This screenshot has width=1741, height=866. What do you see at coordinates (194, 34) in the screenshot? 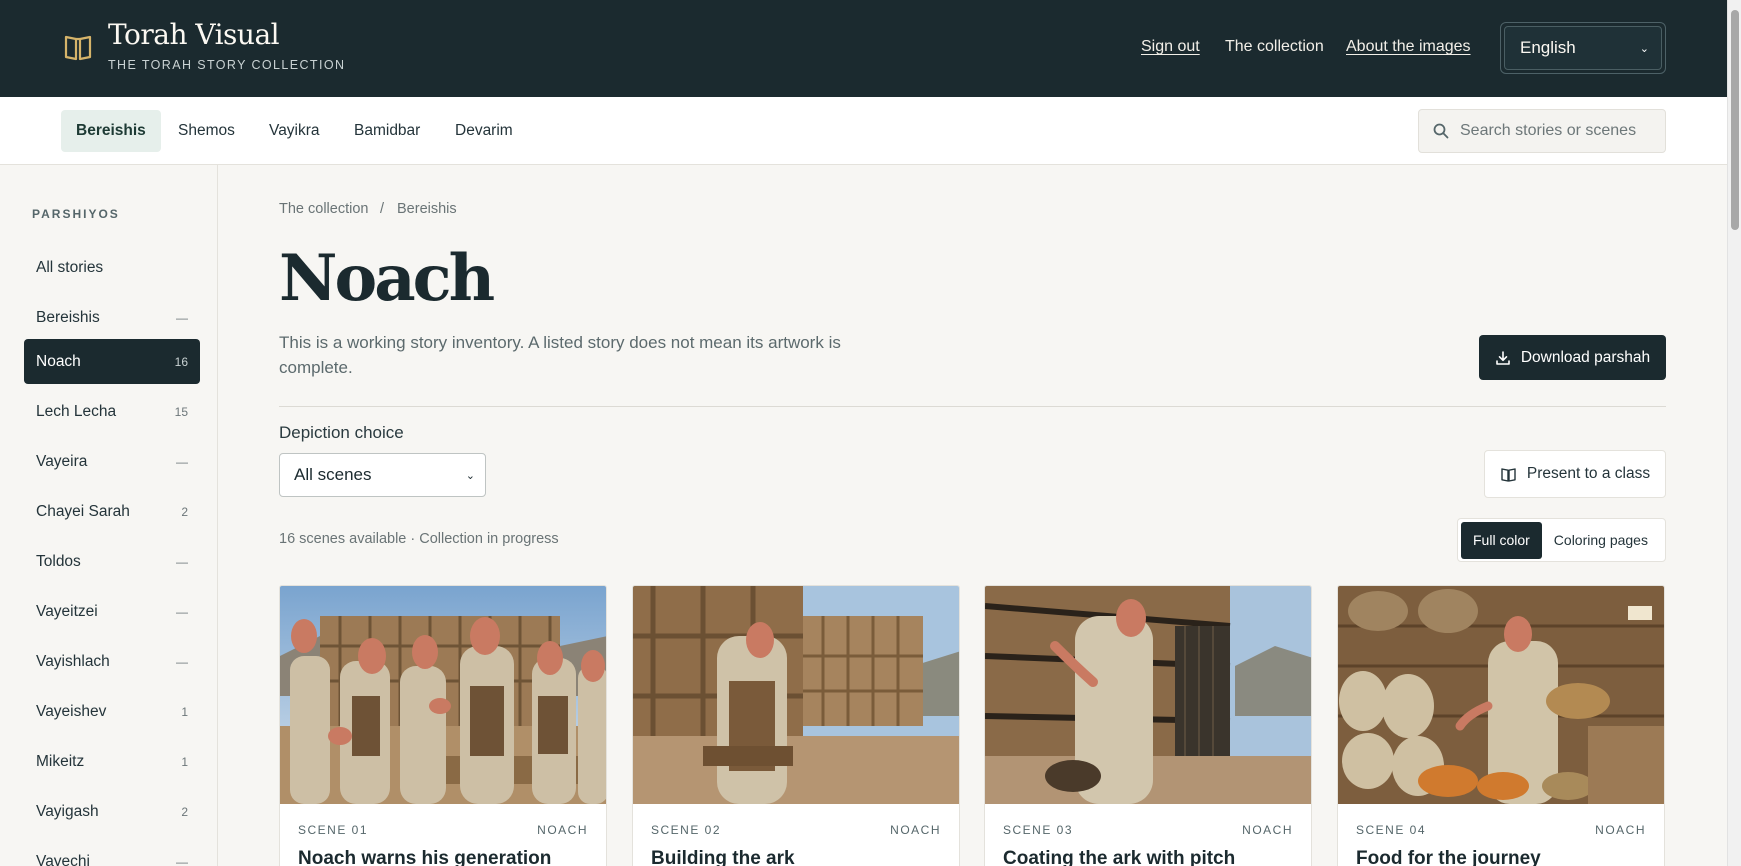
I see `site-title: Torah Visual` at bounding box center [194, 34].